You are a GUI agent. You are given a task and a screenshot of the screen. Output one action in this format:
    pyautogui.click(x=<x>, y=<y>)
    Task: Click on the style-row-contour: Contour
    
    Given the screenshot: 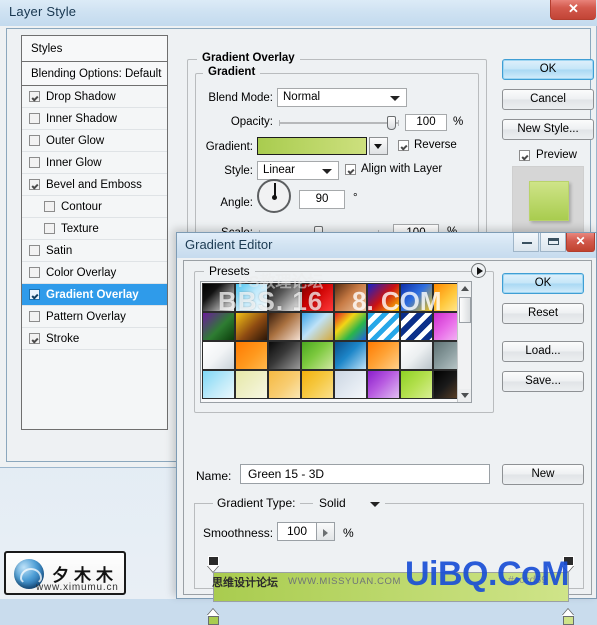 What is the action you would take?
    pyautogui.click(x=94, y=207)
    